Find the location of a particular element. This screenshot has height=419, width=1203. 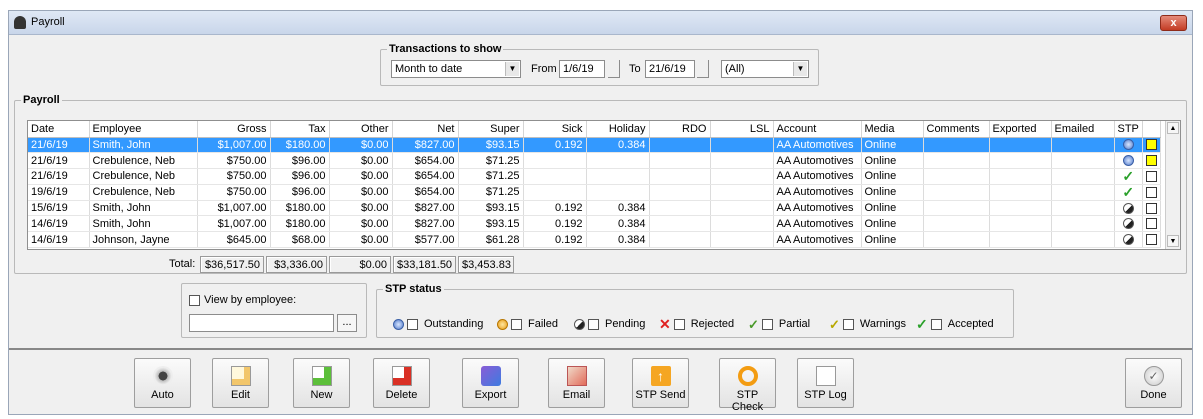

pending-icon is located at coordinates (1128, 240).